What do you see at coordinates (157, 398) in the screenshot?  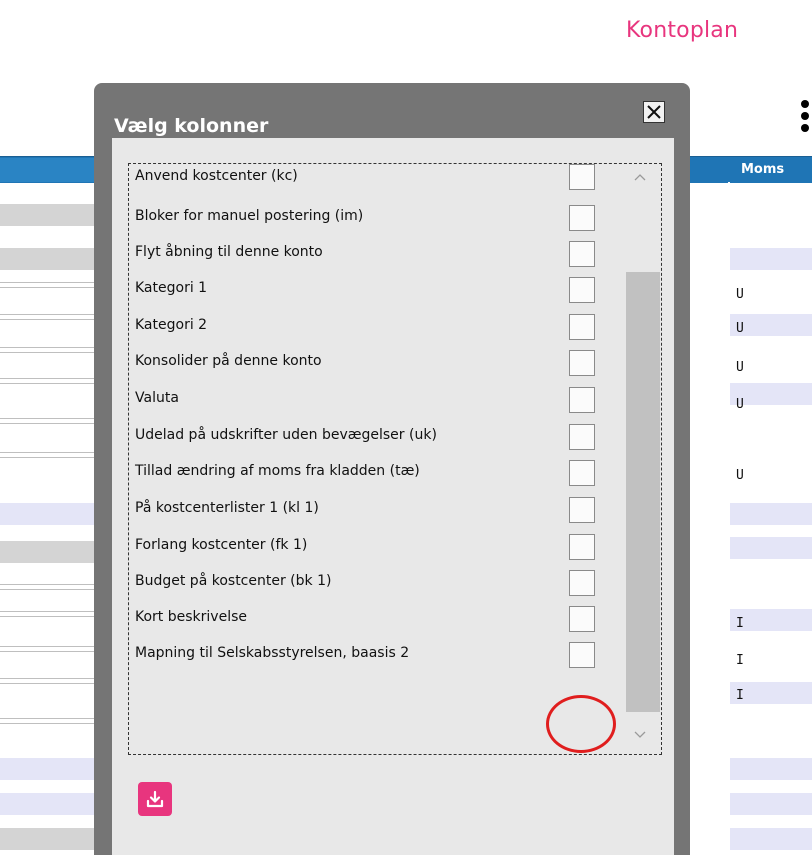 I see `column-option-label: Valuta` at bounding box center [157, 398].